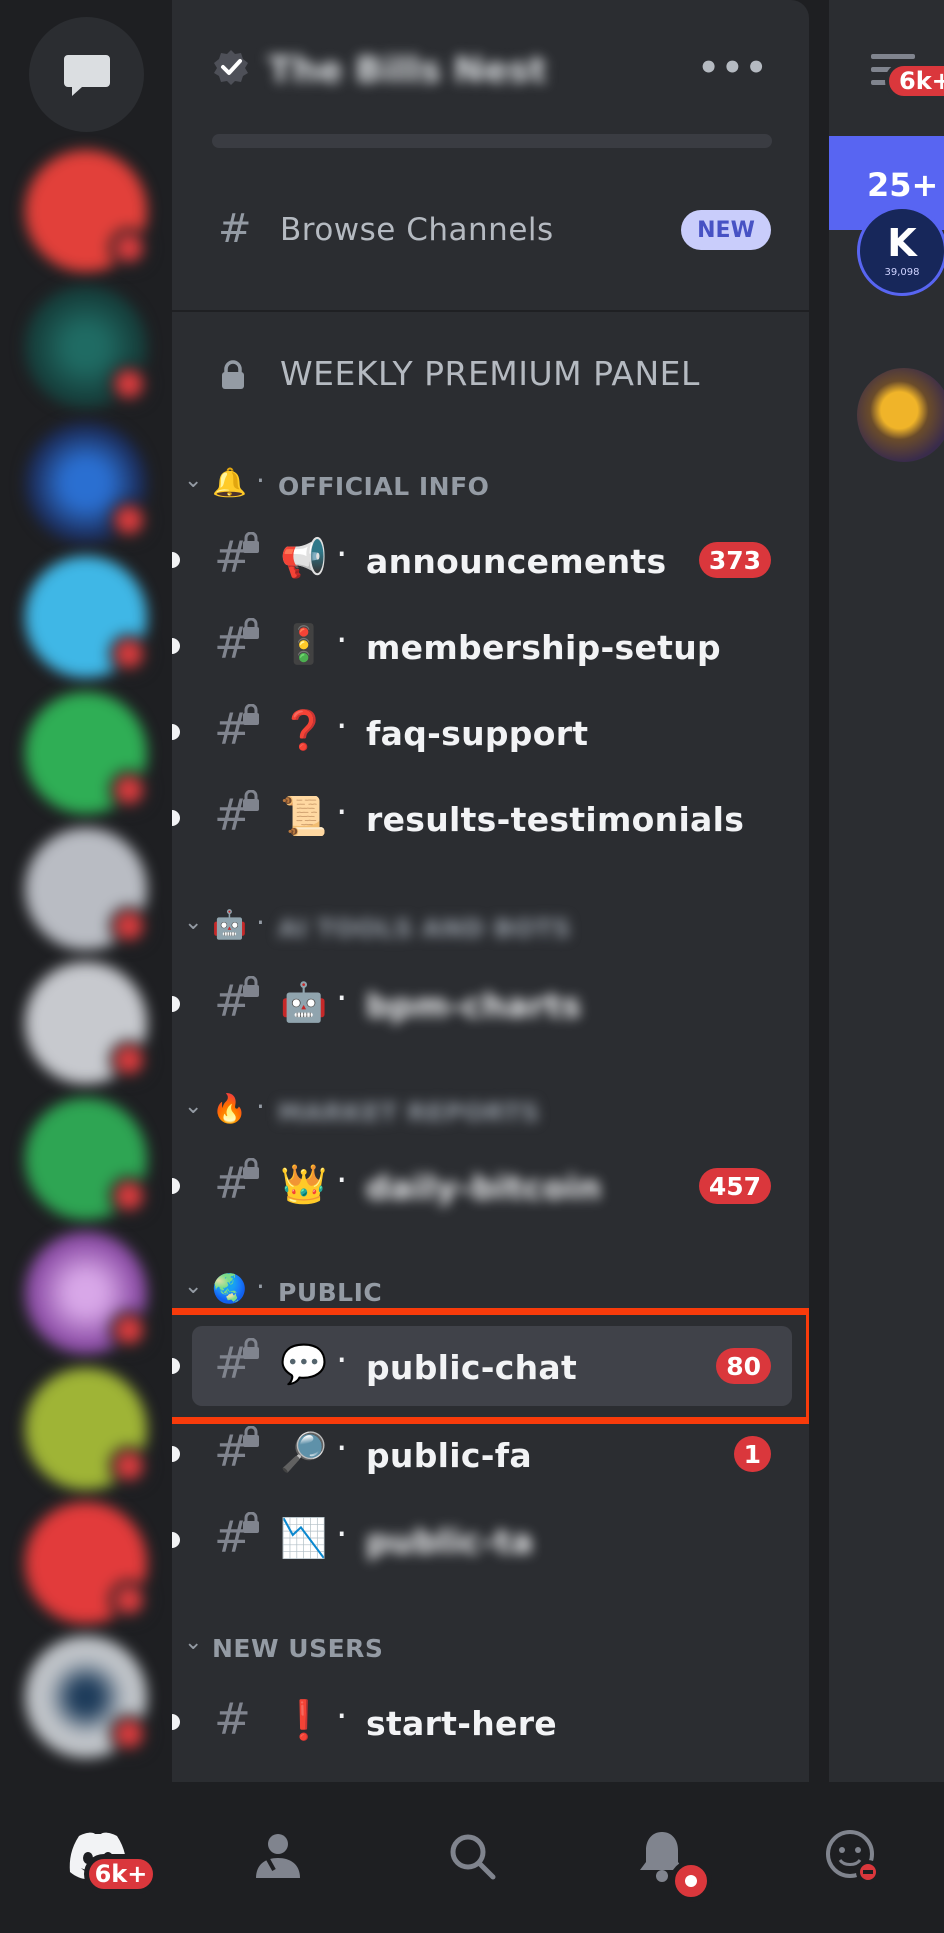 The image size is (944, 1933). Describe the element at coordinates (490, 818) in the screenshot. I see `channel-results-testimonials: # 📜 · results-testimonials` at that location.